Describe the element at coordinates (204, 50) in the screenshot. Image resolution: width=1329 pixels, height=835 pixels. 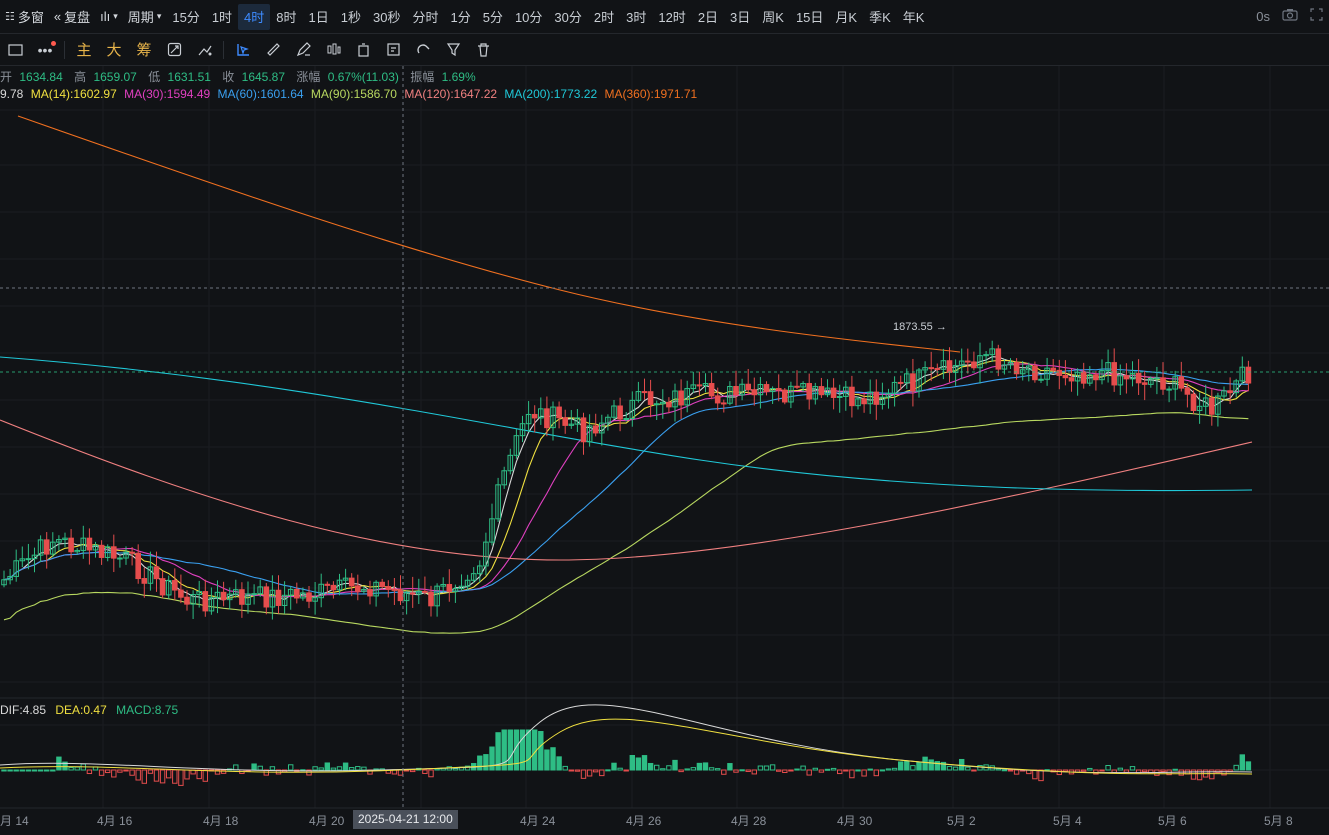
I see `indicator-icon` at that location.